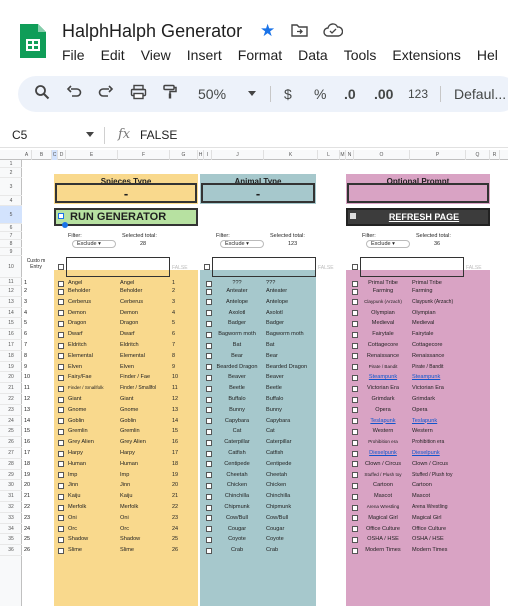 This screenshot has width=508, height=606. Describe the element at coordinates (144, 155) in the screenshot. I see `column-header-f: F` at that location.